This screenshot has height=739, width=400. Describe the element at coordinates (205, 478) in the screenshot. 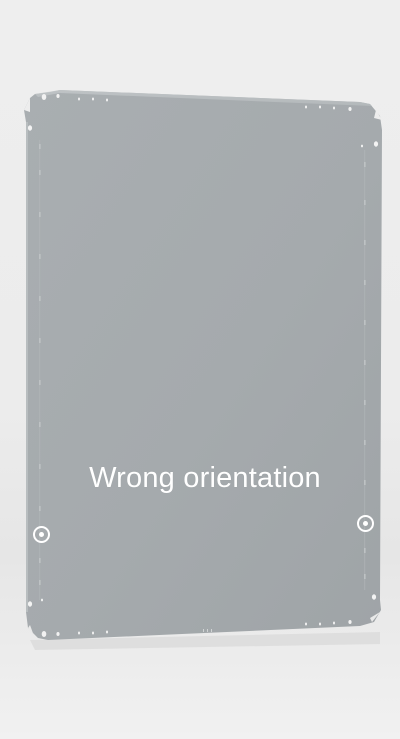

I see `orientation-caption: Wrong orientation` at that location.